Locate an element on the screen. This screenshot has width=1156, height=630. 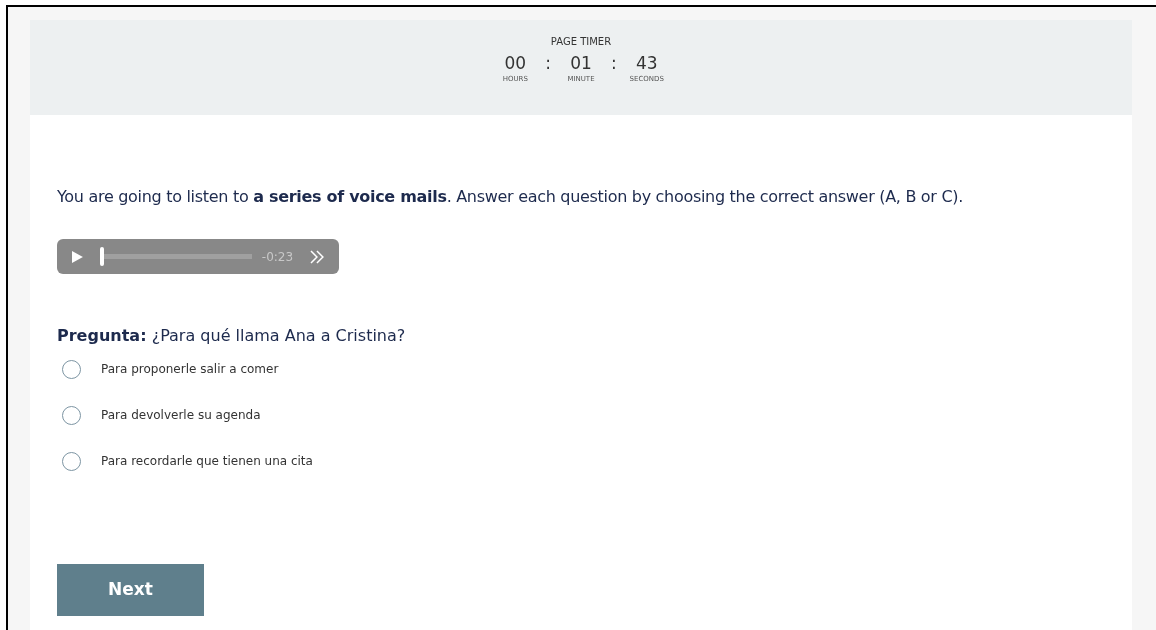
time-remaining: -0:23 is located at coordinates (277, 257).